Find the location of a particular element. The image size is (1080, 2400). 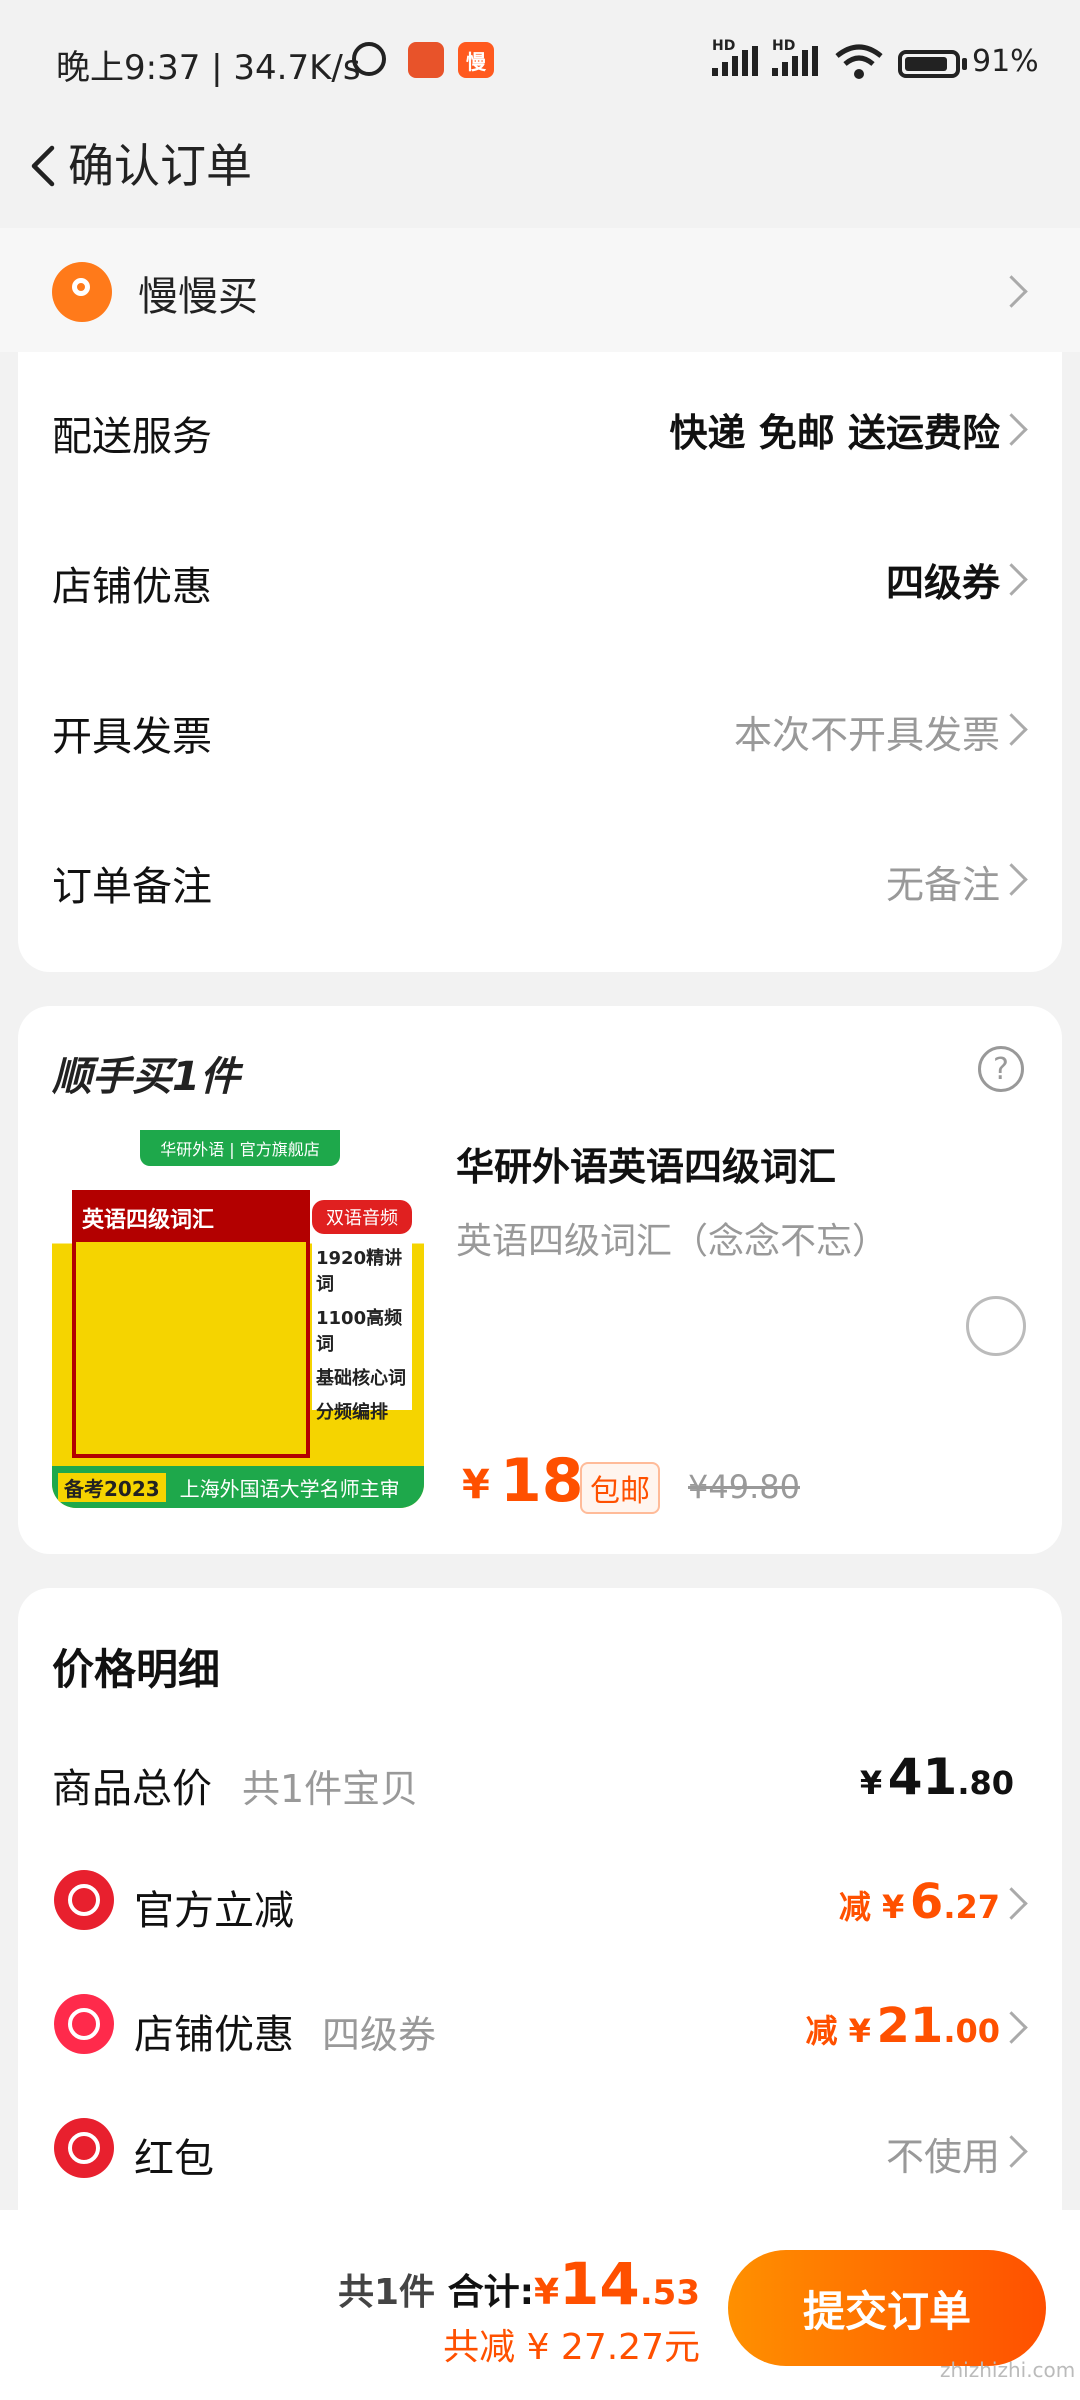

discount-int: 6 is located at coordinates (926, 1902).